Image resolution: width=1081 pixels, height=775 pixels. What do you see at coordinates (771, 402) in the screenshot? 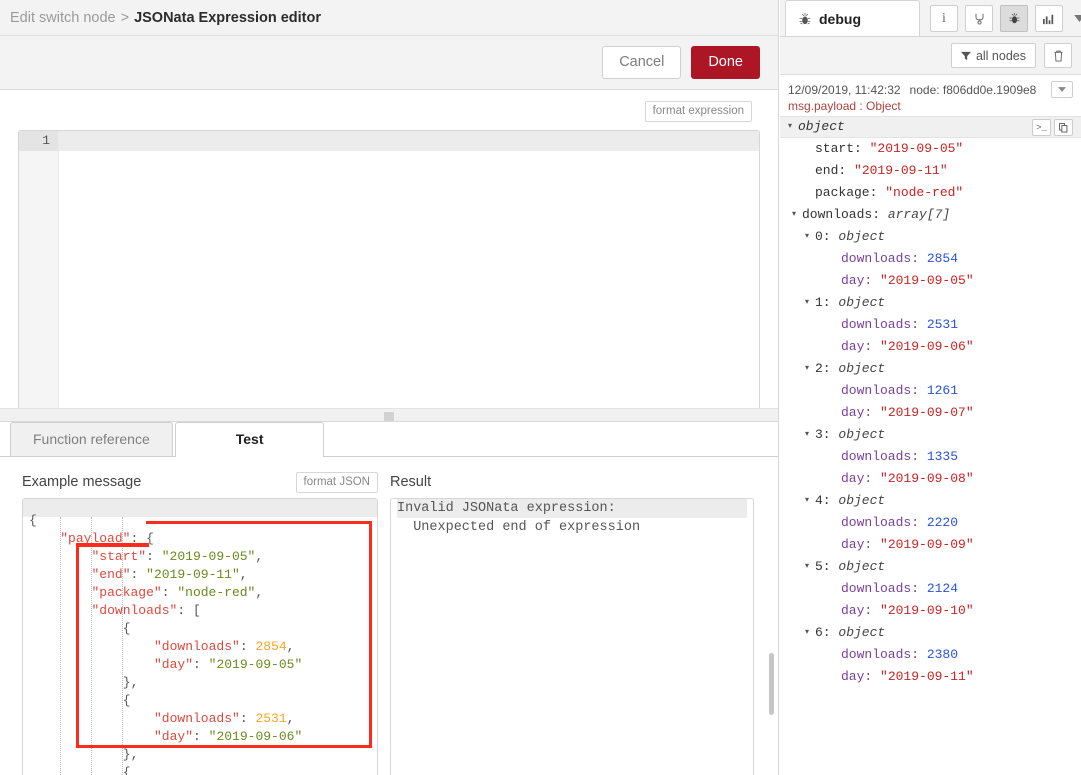
I see `dialog-scrollbar` at bounding box center [771, 402].